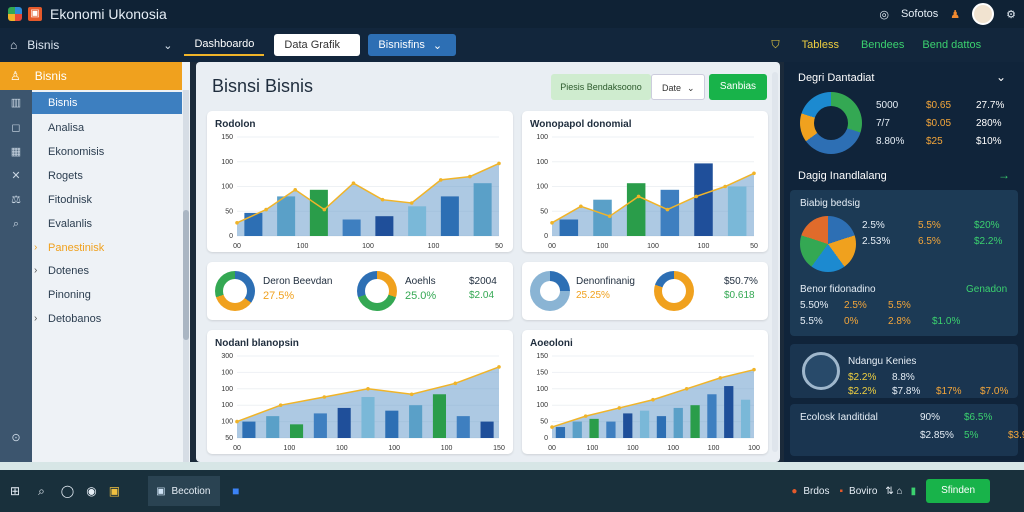 The image size is (1024, 512). What do you see at coordinates (66, 128) in the screenshot?
I see `sidebar-item-analisa: Analisa` at bounding box center [66, 128].